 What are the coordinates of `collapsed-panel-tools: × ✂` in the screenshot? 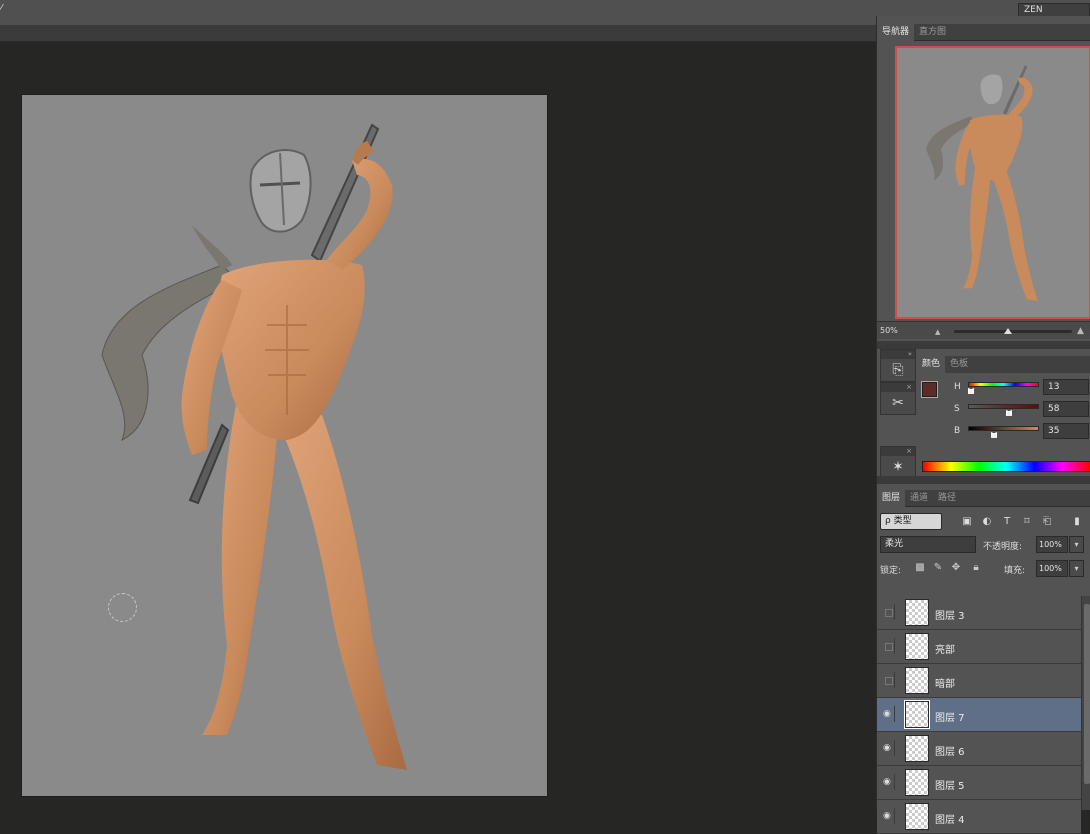 It's located at (898, 398).